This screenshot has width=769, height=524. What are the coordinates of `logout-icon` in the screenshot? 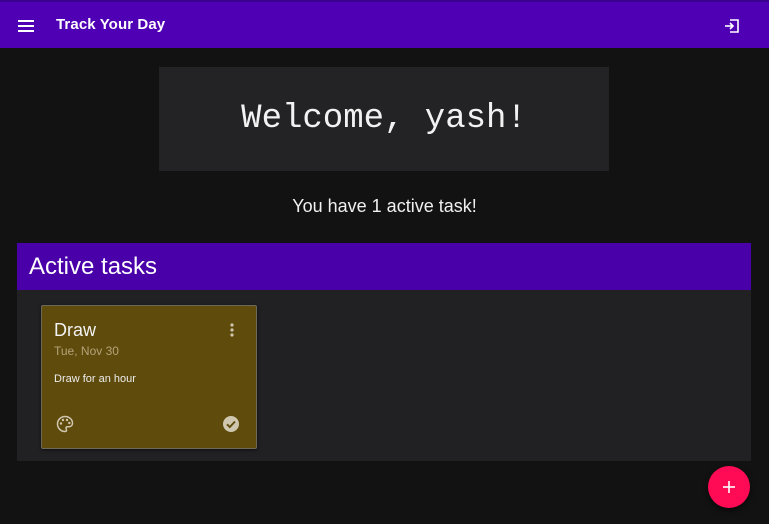 It's located at (732, 26).